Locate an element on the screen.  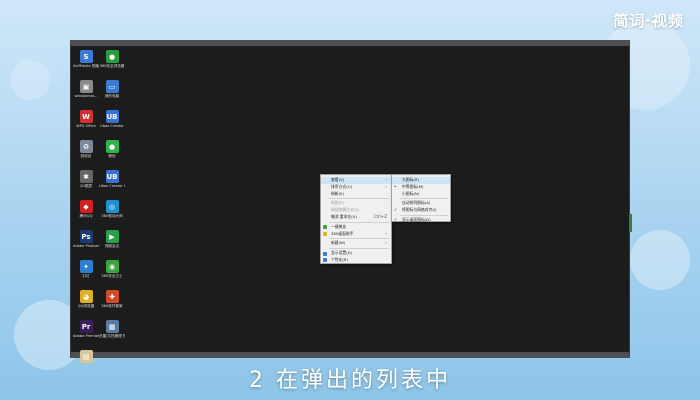
desktop-shortcut: ◎ 360驱动大师 is located at coordinates (112, 213).